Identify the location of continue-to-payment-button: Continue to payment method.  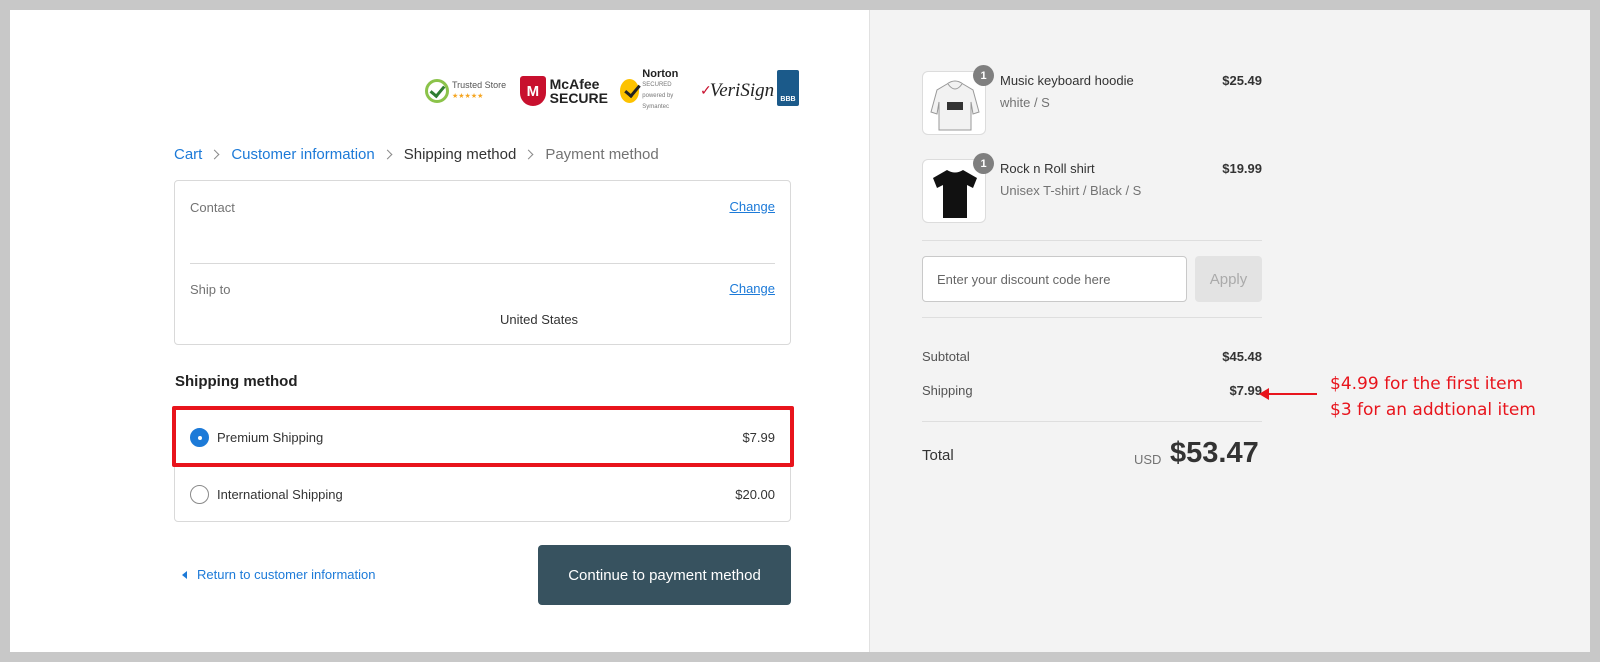
(664, 575).